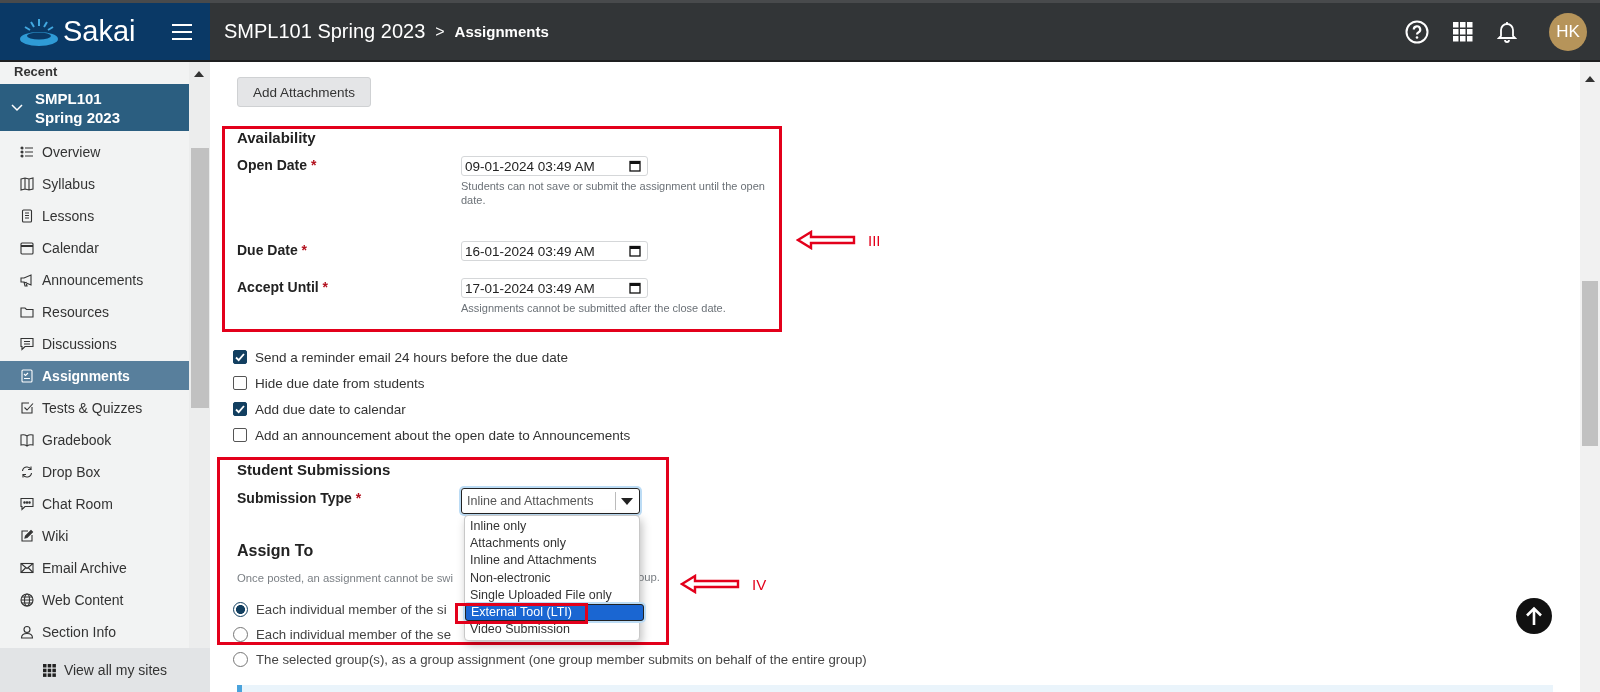 The height and width of the screenshot is (692, 1600). Describe the element at coordinates (94, 151) in the screenshot. I see `sidebar-item: Overview` at that location.